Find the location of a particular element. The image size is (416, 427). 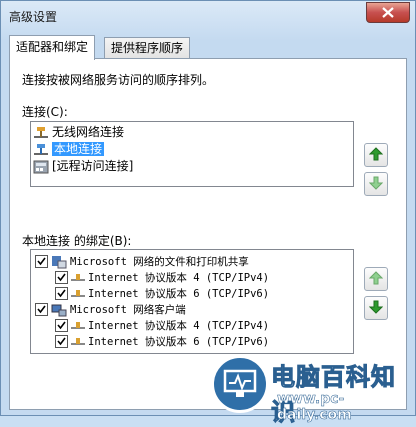

file-printer-sharing-icon is located at coordinates (59, 261).